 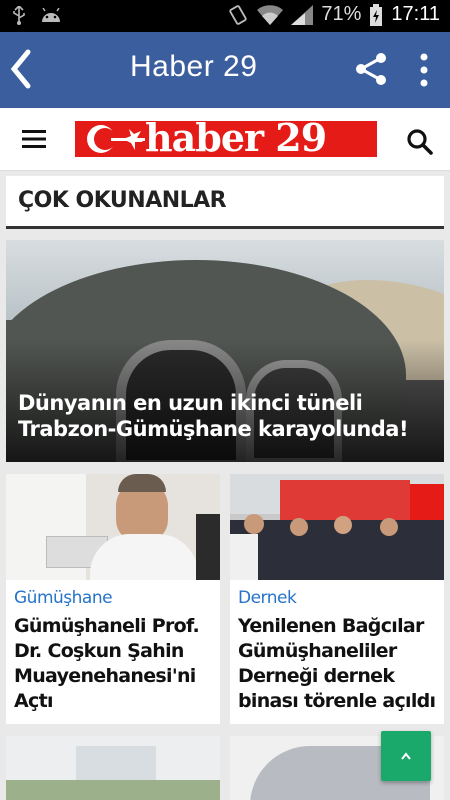 What do you see at coordinates (424, 70) in the screenshot?
I see `more-vert-icon` at bounding box center [424, 70].